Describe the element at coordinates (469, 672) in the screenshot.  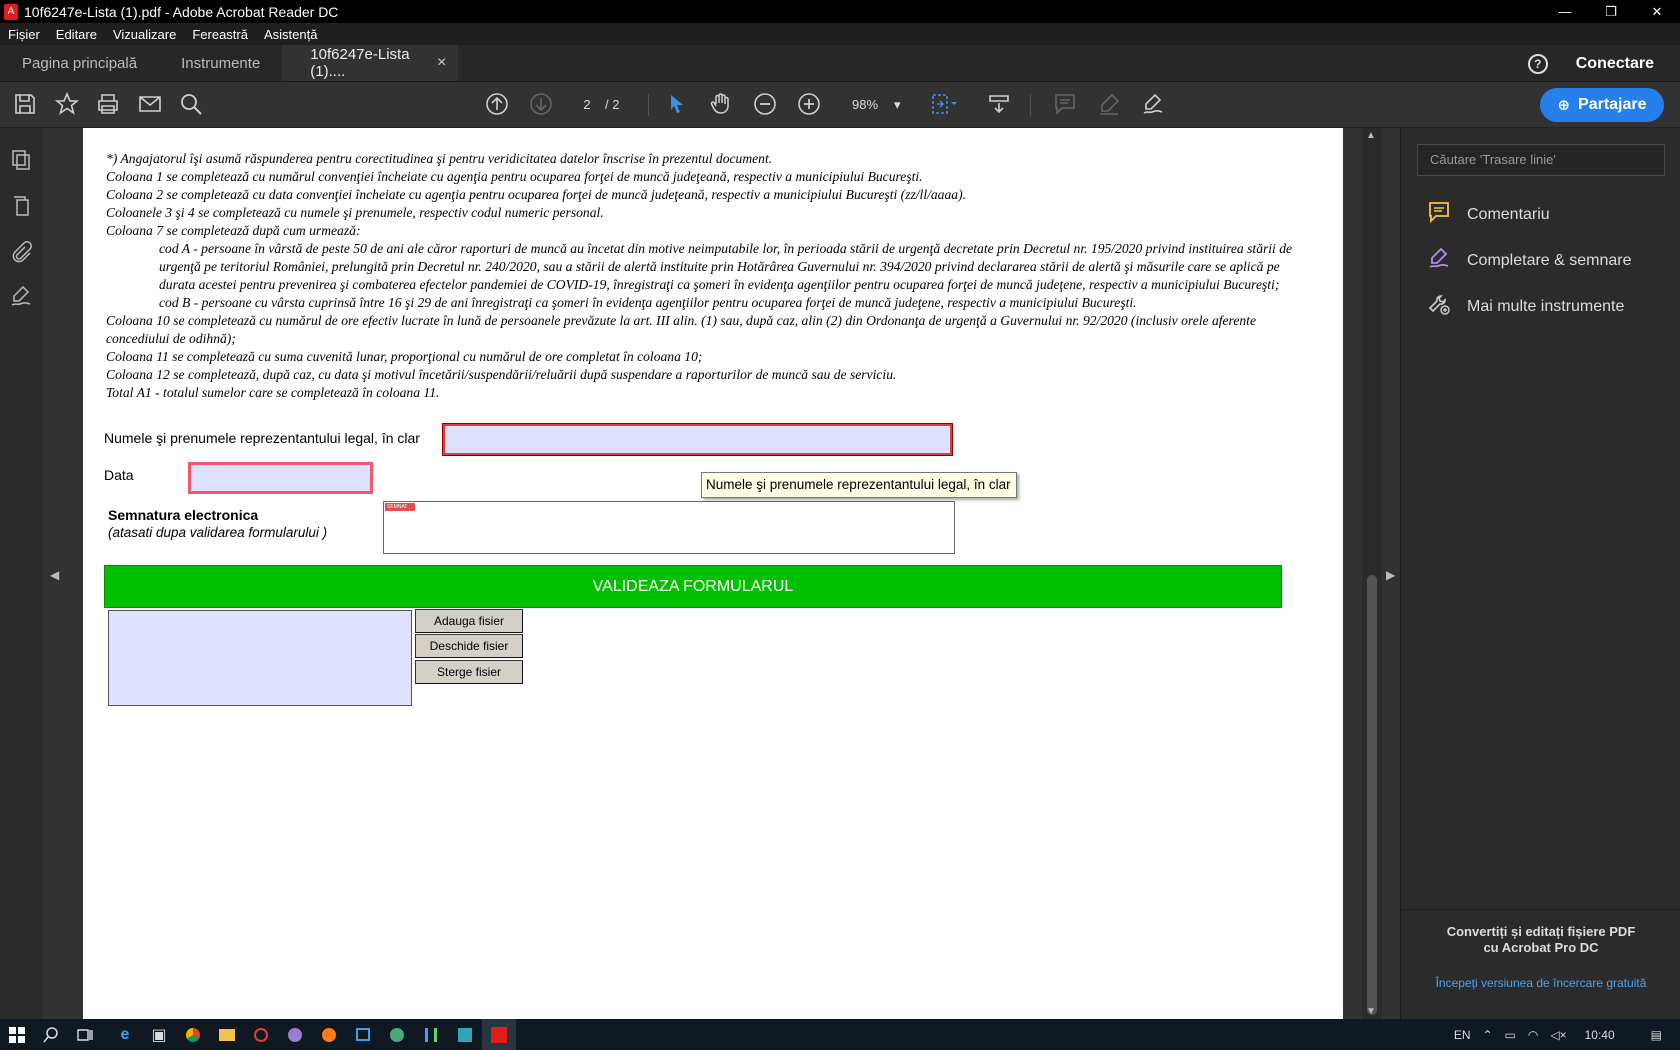
I see `delete-file-button: Sterge fisier` at that location.